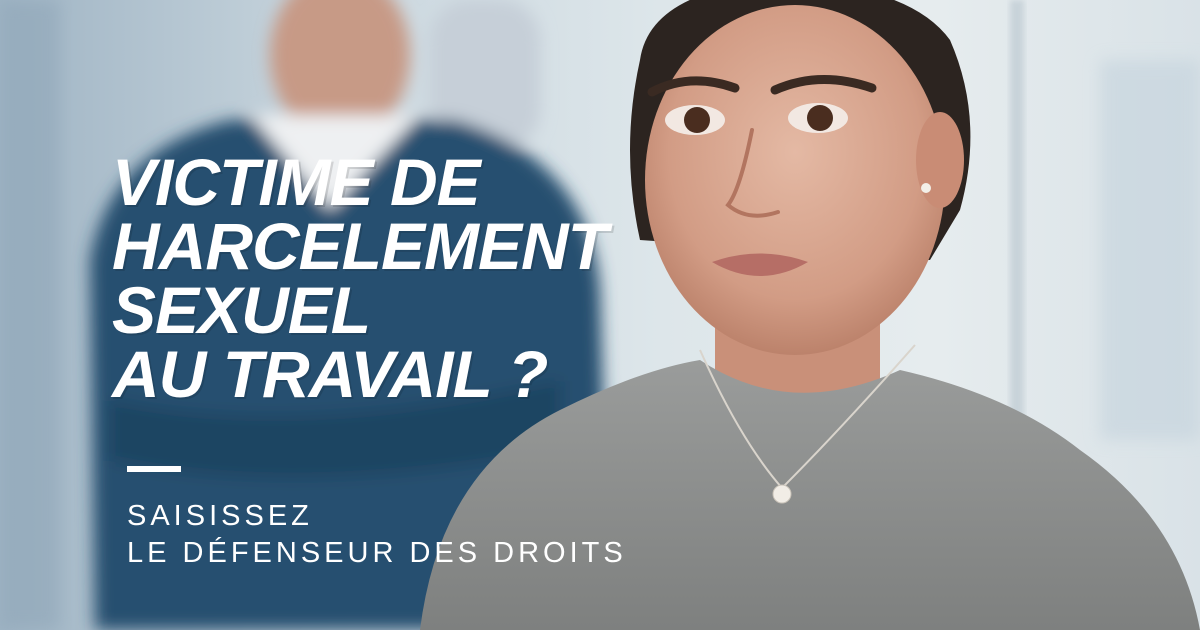 The width and height of the screenshot is (1200, 630). I want to click on woman-face, so click(795, 180).